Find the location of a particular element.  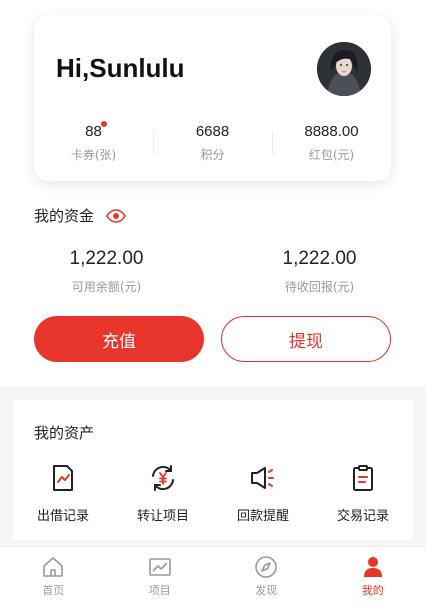

asset-transfer-project-label: 转让项目 is located at coordinates (162, 516).